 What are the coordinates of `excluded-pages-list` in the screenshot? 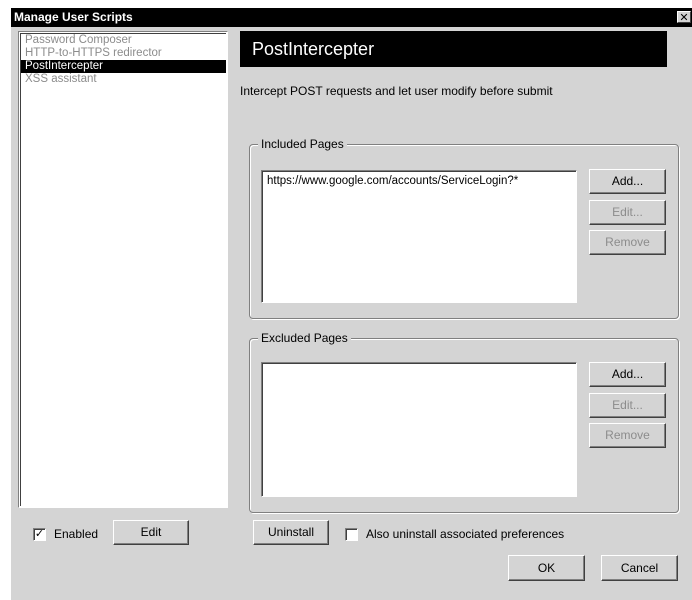 It's located at (419, 429).